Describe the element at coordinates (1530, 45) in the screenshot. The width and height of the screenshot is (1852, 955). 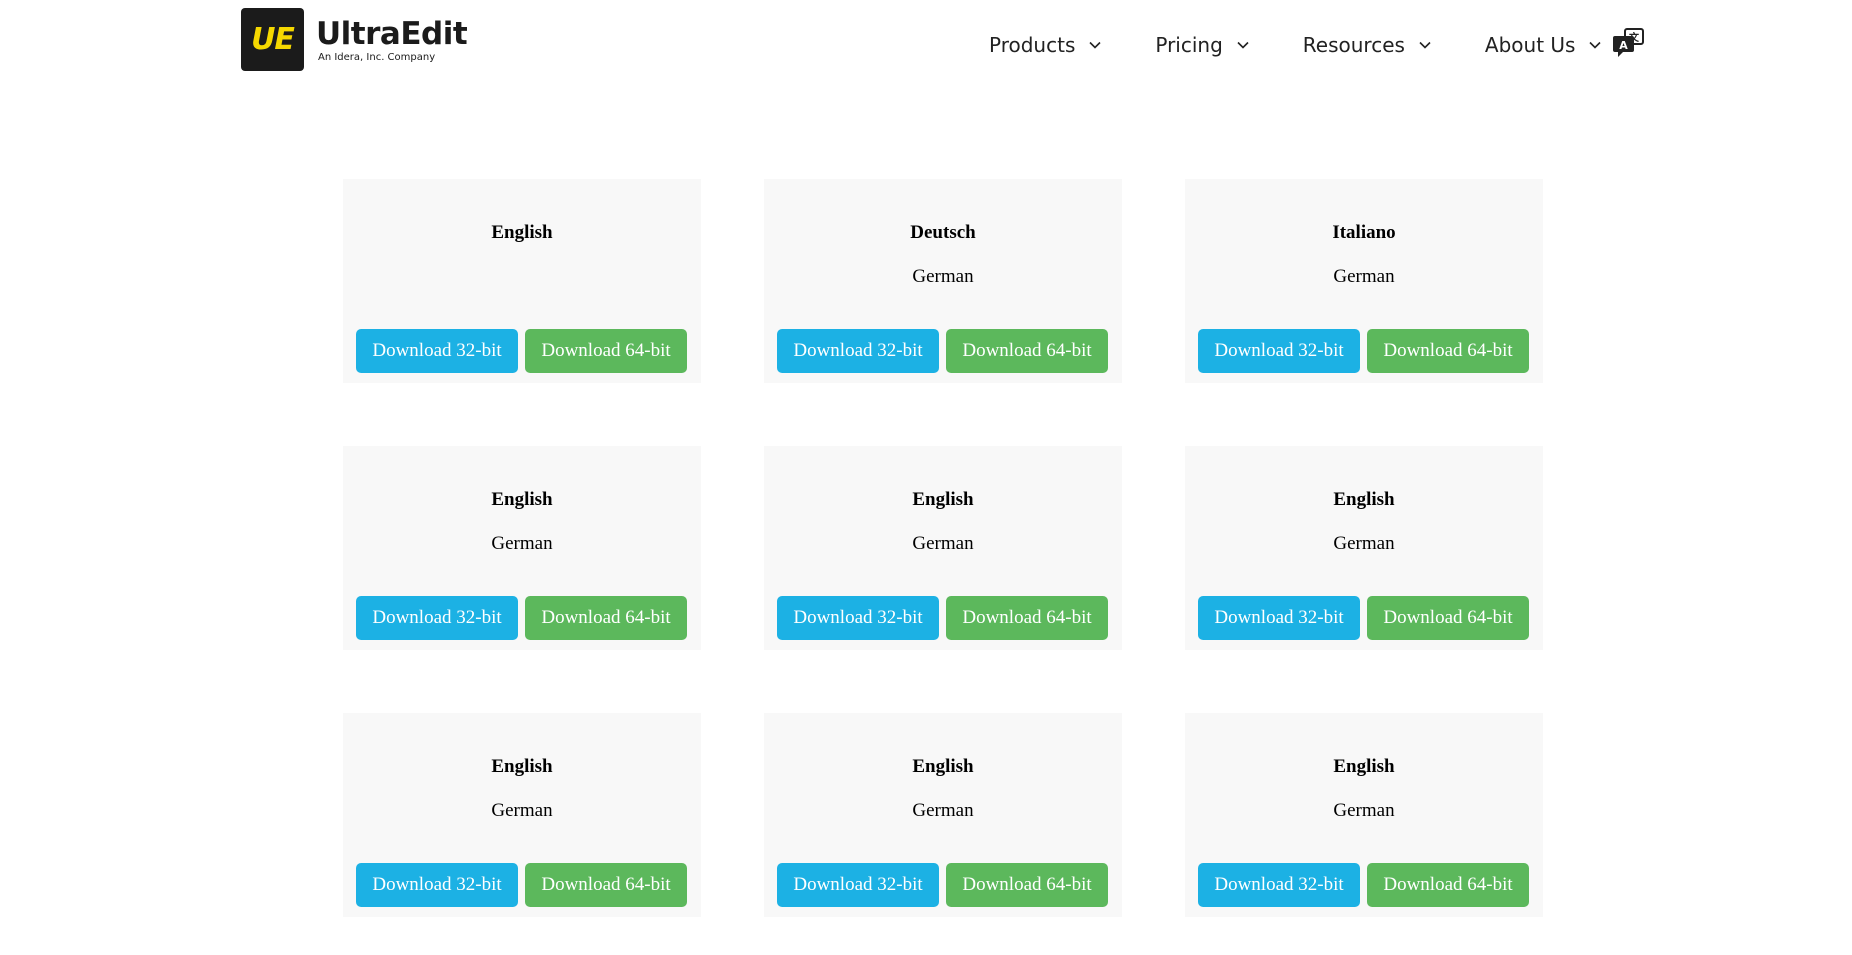
I see `nav-about-us-label: About Us` at that location.